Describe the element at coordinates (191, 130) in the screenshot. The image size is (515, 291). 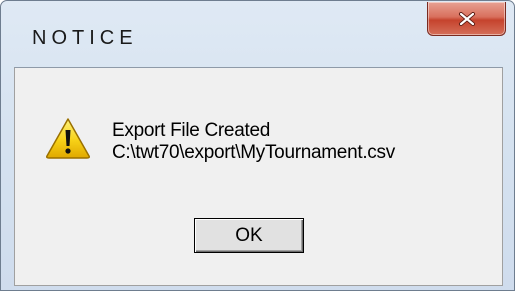
I see `message-line-1: Export File Created` at that location.